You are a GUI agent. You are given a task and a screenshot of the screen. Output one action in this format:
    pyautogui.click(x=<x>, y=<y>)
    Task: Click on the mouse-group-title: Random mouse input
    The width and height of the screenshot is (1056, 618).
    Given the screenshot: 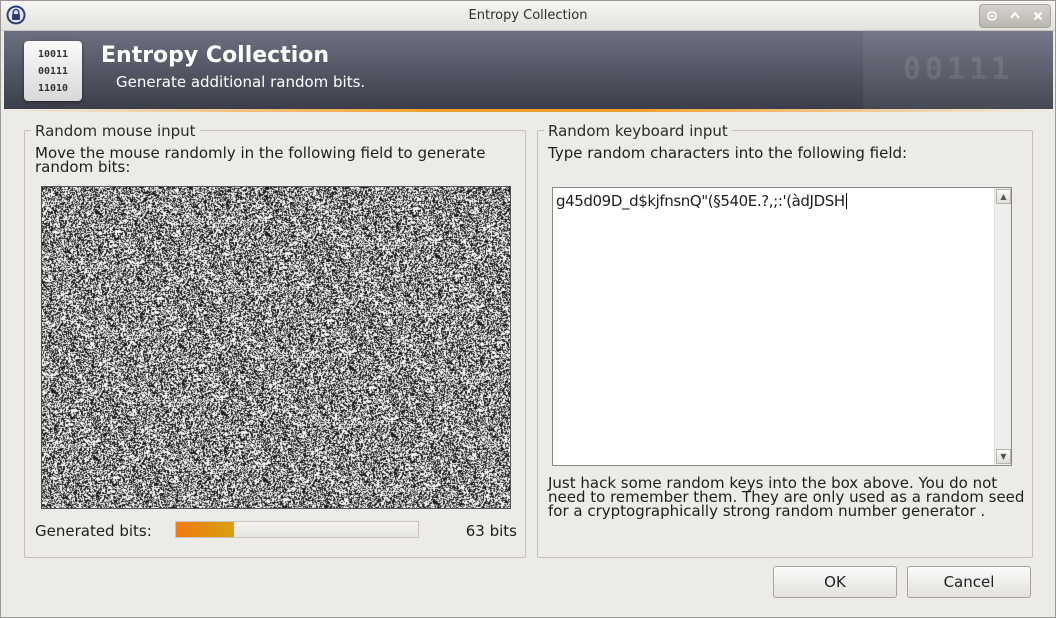 What is the action you would take?
    pyautogui.click(x=115, y=131)
    